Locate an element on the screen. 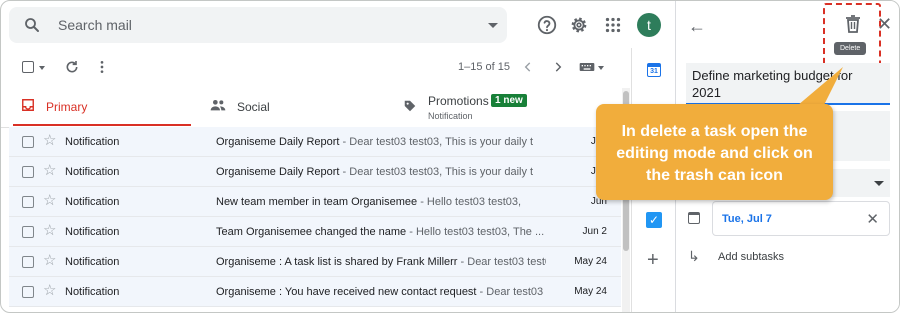 The image size is (900, 313). prev-page-icon is located at coordinates (528, 67).